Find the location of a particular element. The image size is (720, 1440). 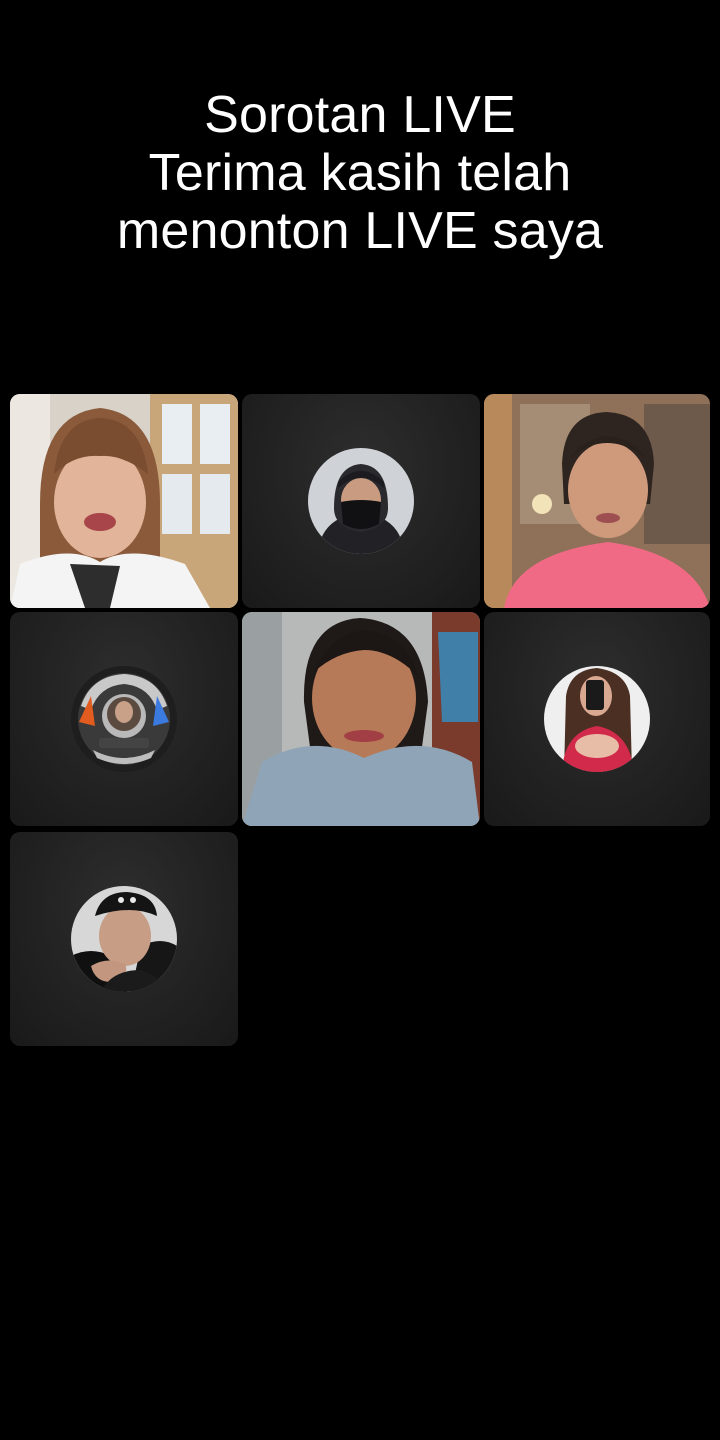

avatar-man-bandana is located at coordinates (124, 939).